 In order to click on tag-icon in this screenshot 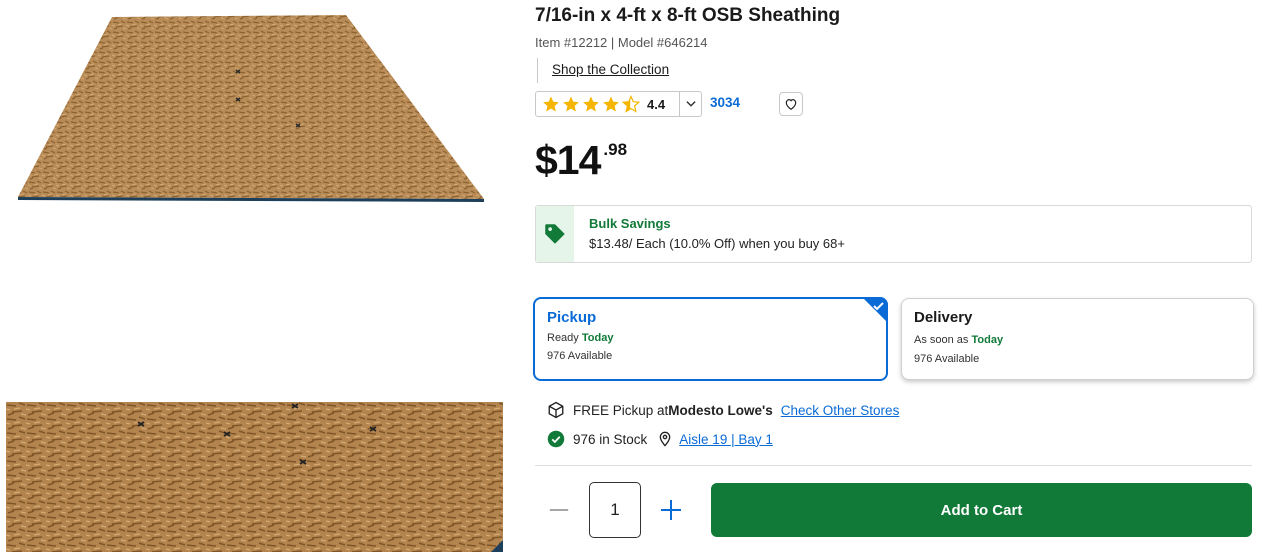, I will do `click(555, 234)`.